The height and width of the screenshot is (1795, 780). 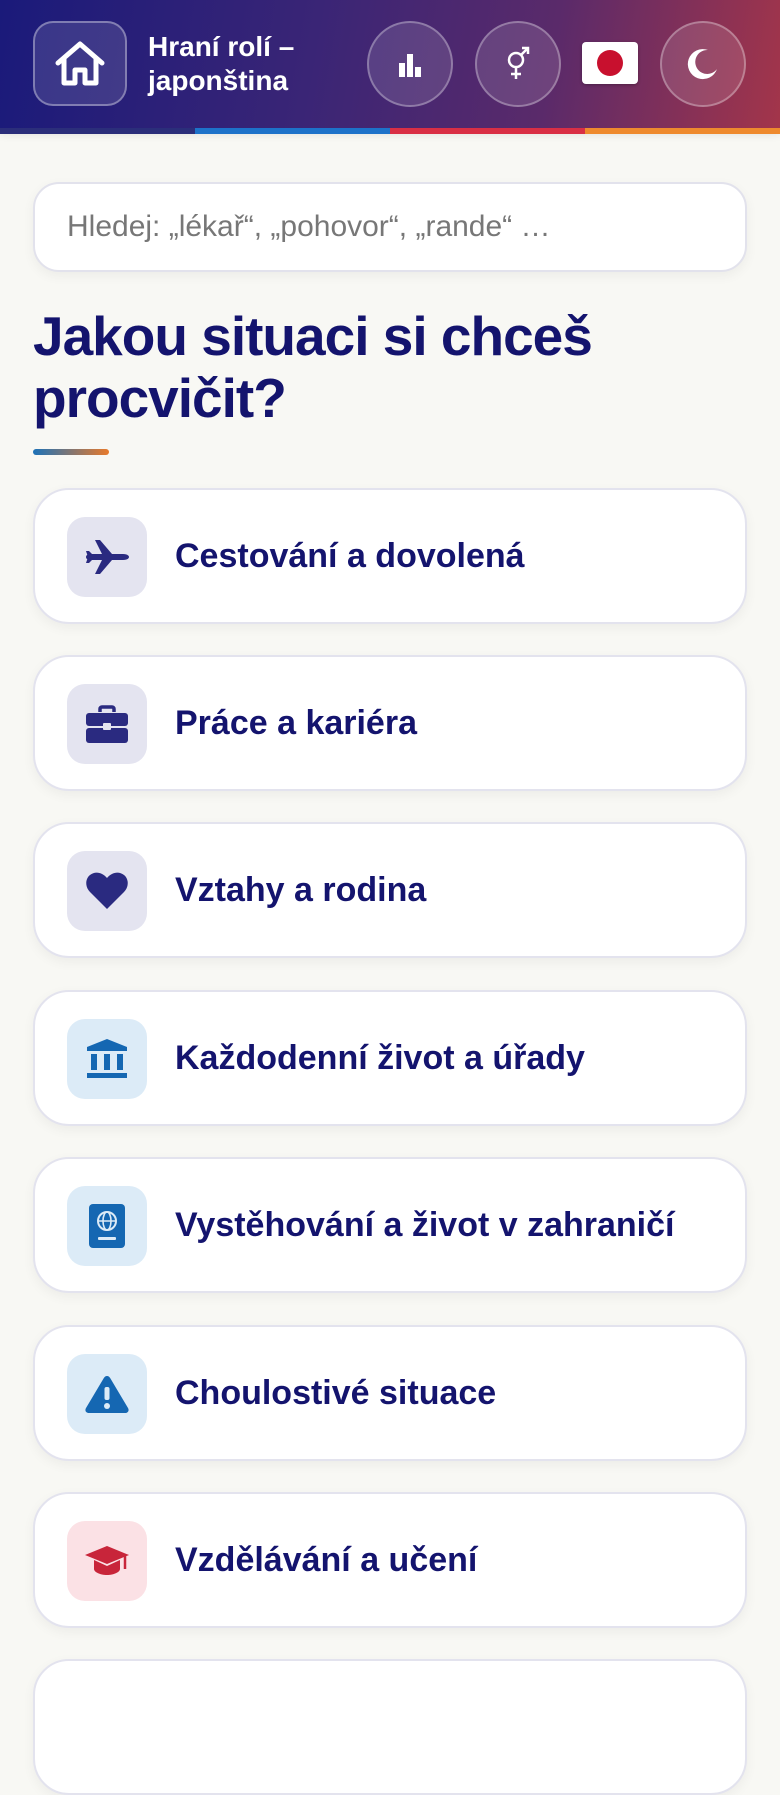 I want to click on briefcase-icon, so click(x=107, y=724).